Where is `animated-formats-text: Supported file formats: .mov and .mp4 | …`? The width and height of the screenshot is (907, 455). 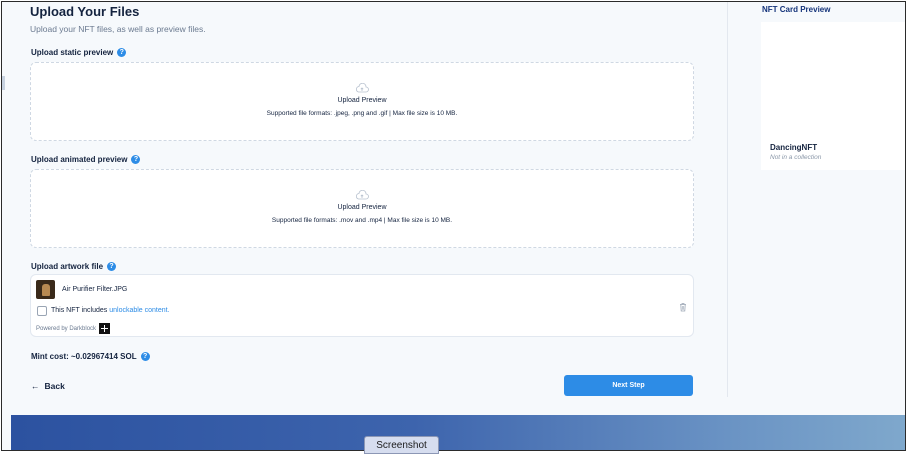
animated-formats-text: Supported file formats: .mov and .mp4 | … is located at coordinates (362, 220).